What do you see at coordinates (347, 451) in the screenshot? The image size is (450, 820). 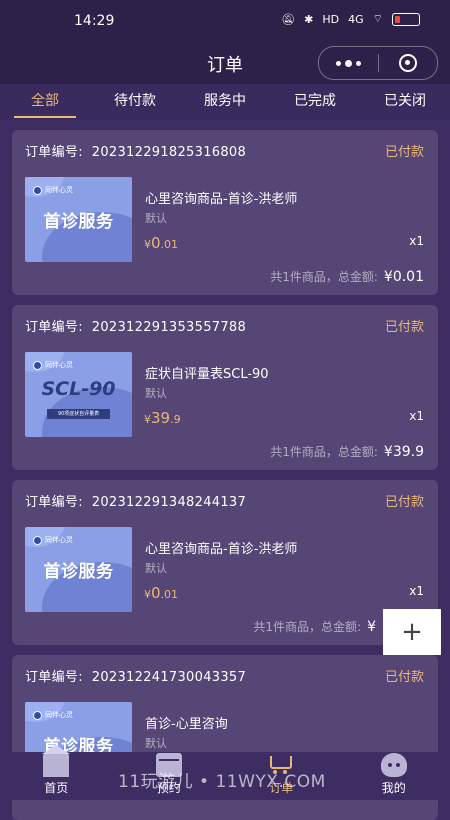 I see `order-summary: 共1件商品，总金额:¥39.9` at bounding box center [347, 451].